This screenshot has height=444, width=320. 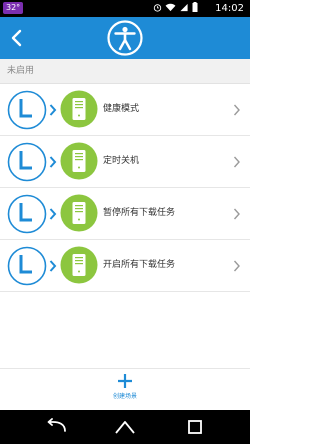 I want to click on create-scene-bar: 创建场景, so click(x=125, y=389).